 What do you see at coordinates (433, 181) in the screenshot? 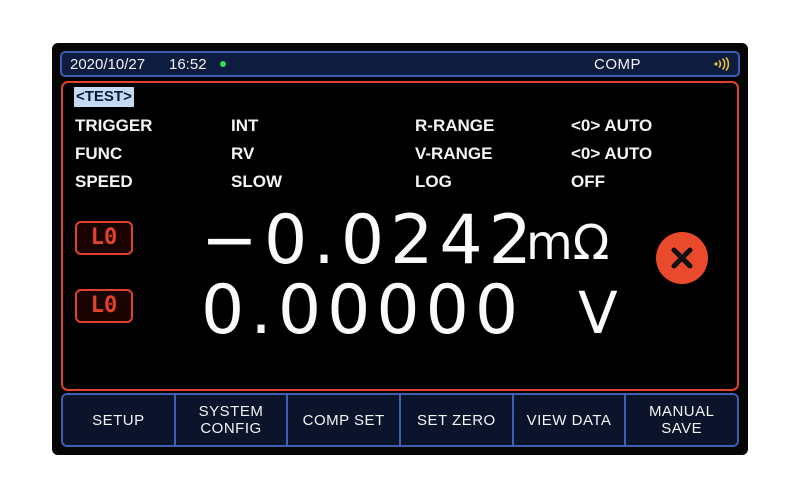
I see `log-label: LOG` at bounding box center [433, 181].